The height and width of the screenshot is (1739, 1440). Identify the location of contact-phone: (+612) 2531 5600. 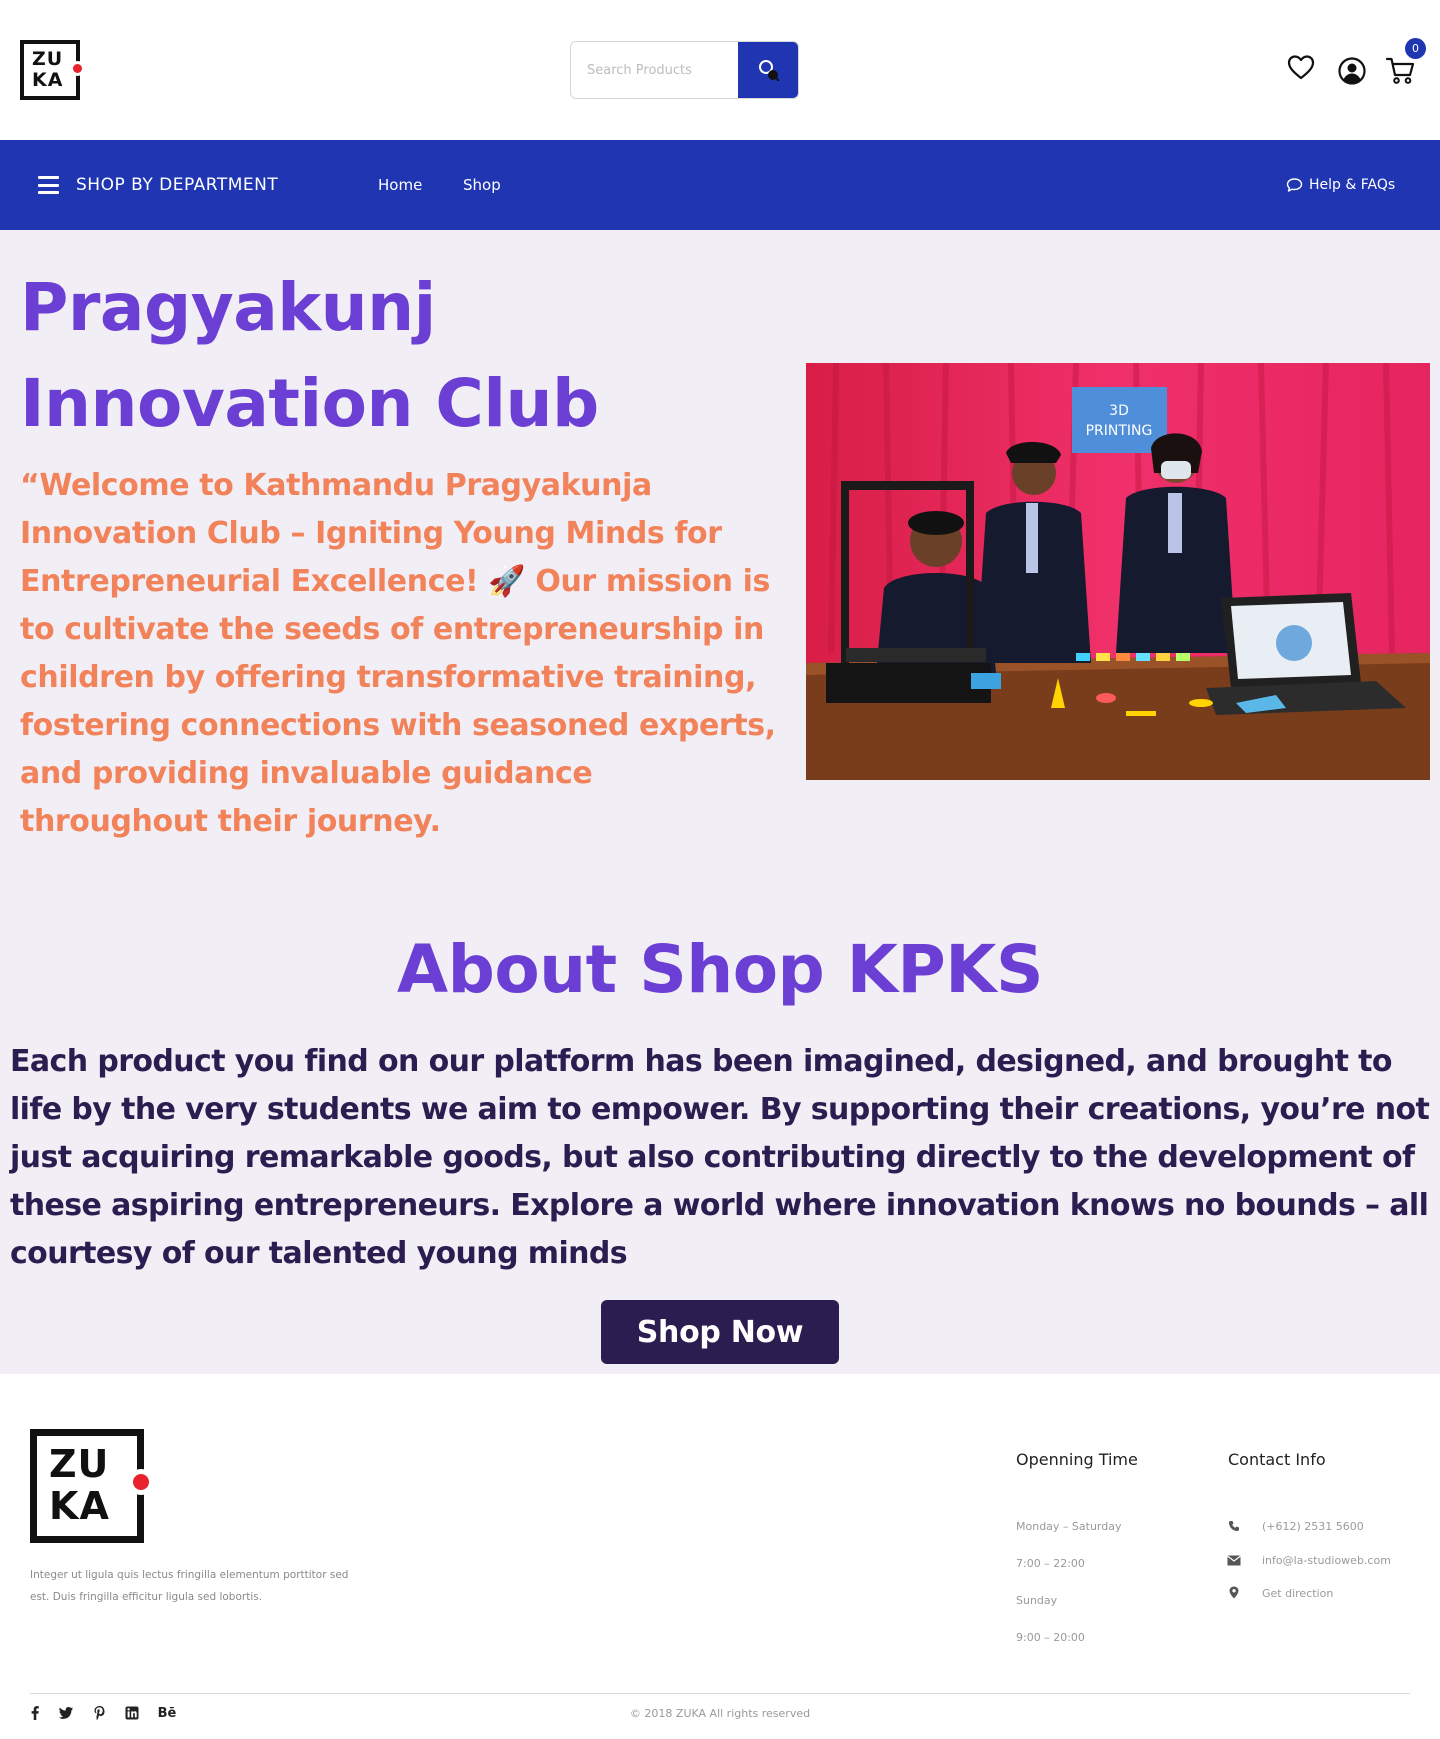
(1313, 1526).